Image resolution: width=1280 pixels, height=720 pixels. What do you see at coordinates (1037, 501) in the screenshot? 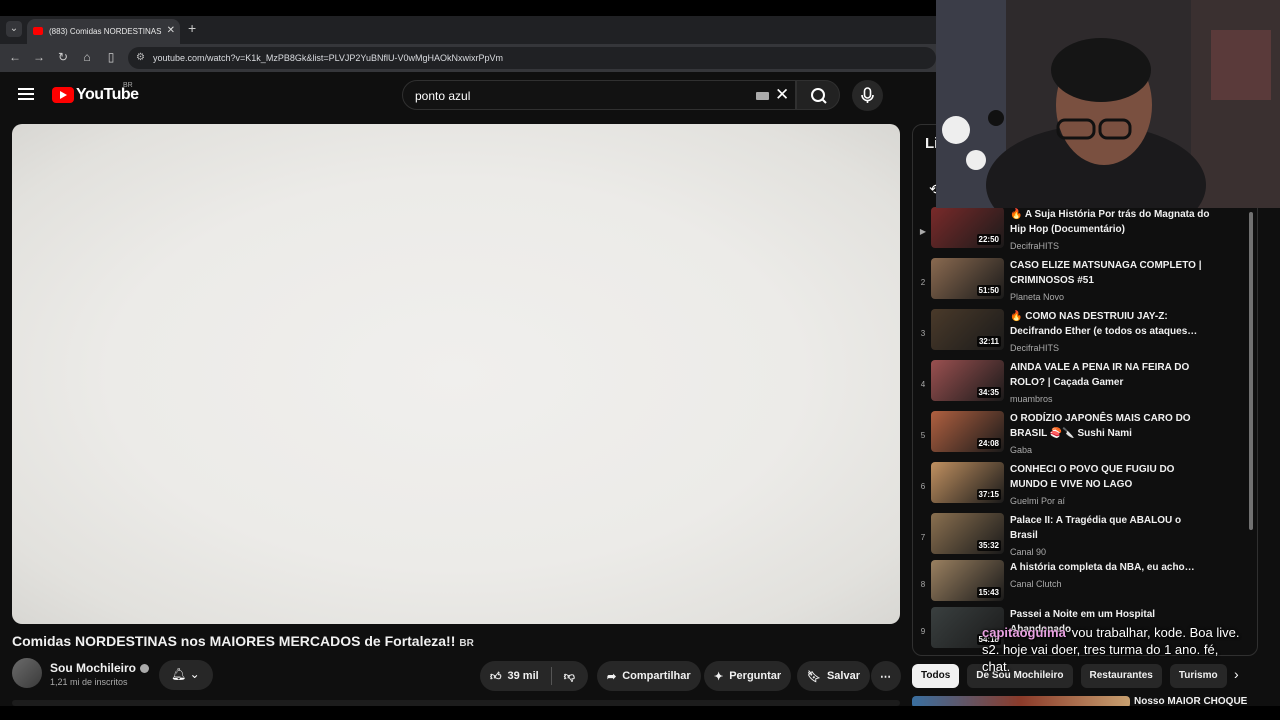
I see `playlist-item-channel: Guelmi Por aí` at bounding box center [1037, 501].